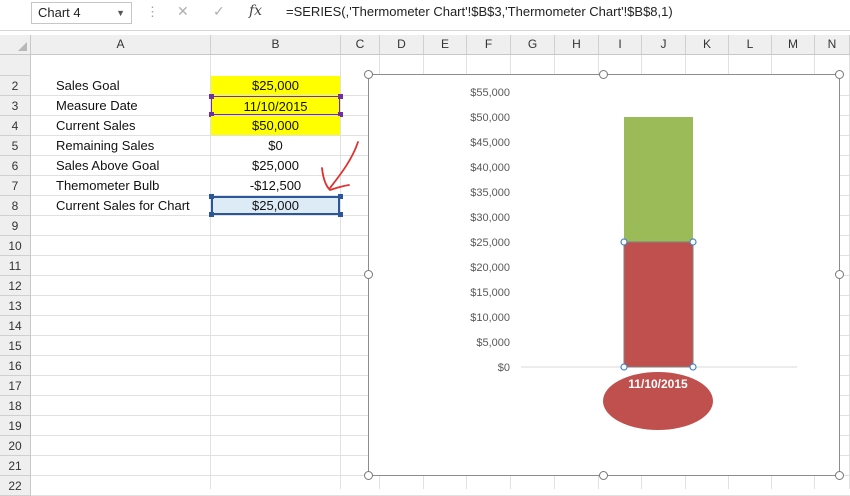 The image size is (850, 496). I want to click on y-tick-label: $20,000, so click(490, 268).